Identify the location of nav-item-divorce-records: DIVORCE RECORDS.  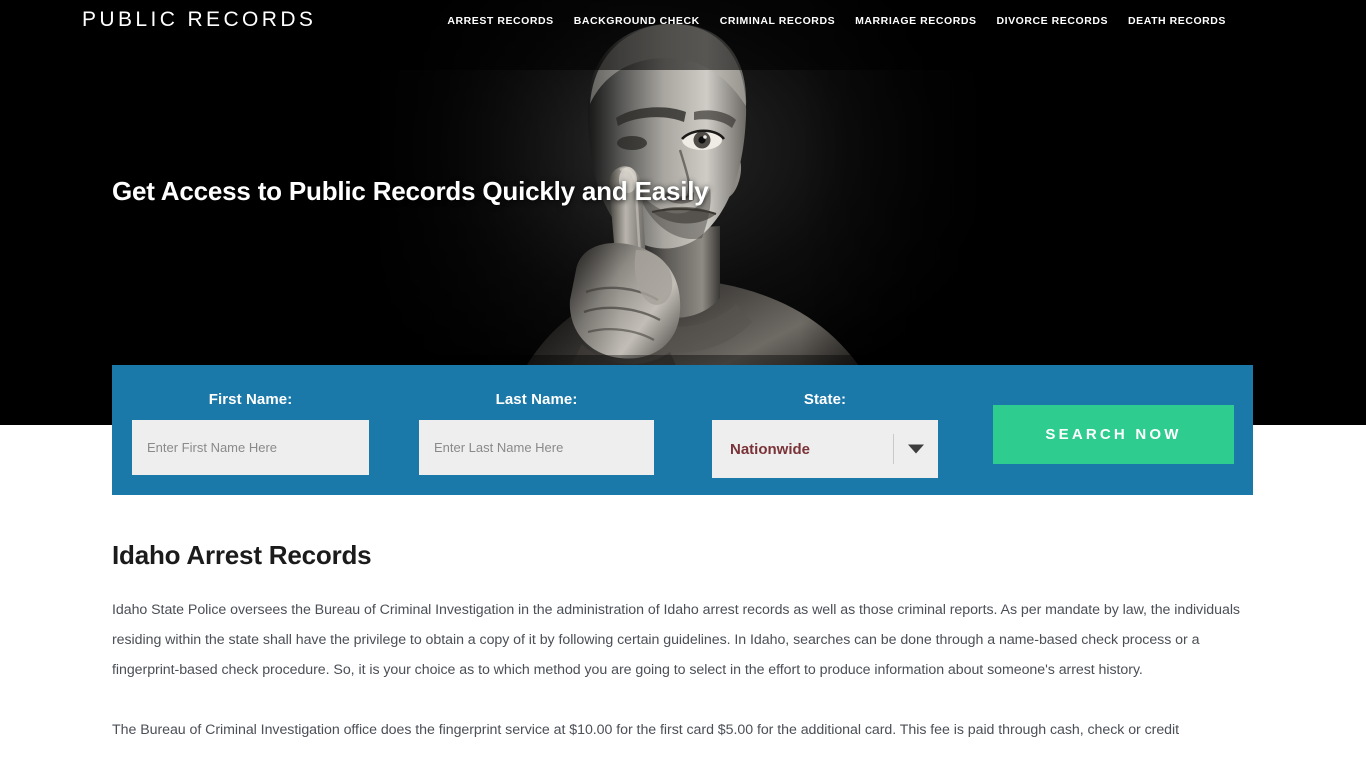
(1053, 21).